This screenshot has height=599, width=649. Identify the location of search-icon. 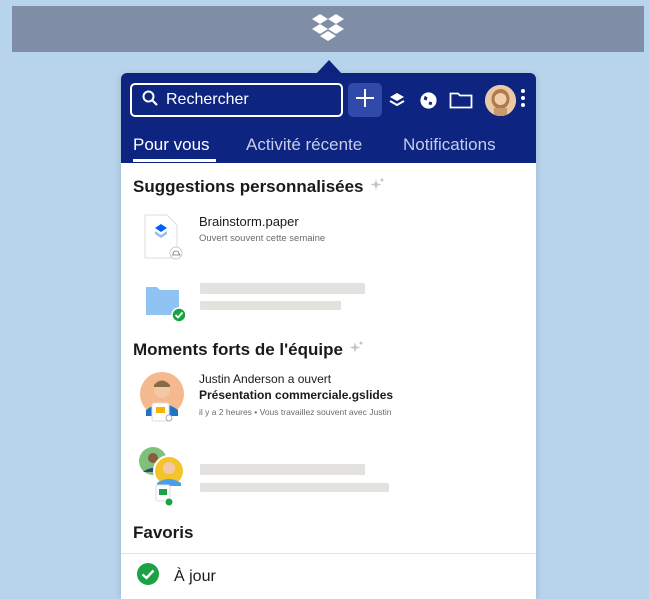
(150, 100).